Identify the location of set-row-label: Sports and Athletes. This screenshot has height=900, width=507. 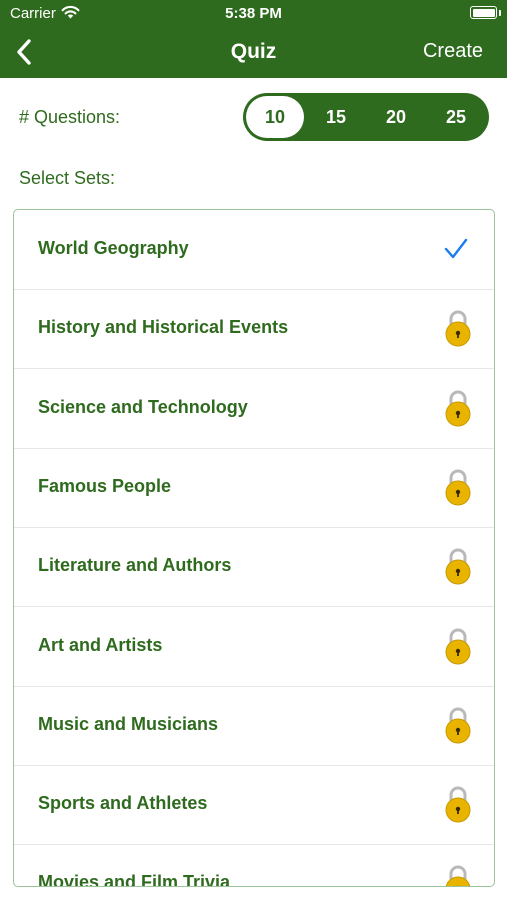
(123, 803).